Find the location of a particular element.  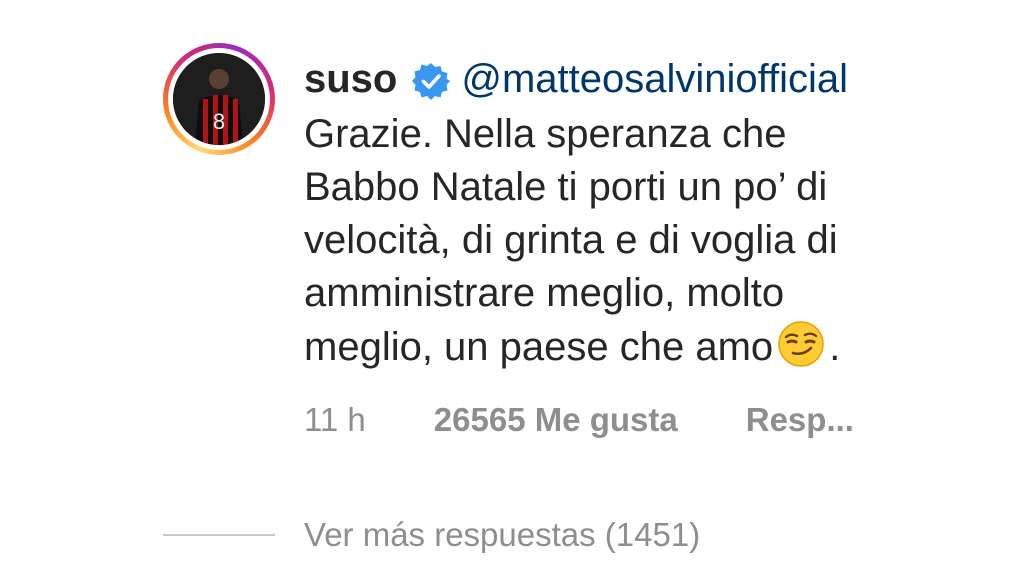

replies-divider is located at coordinates (219, 535).